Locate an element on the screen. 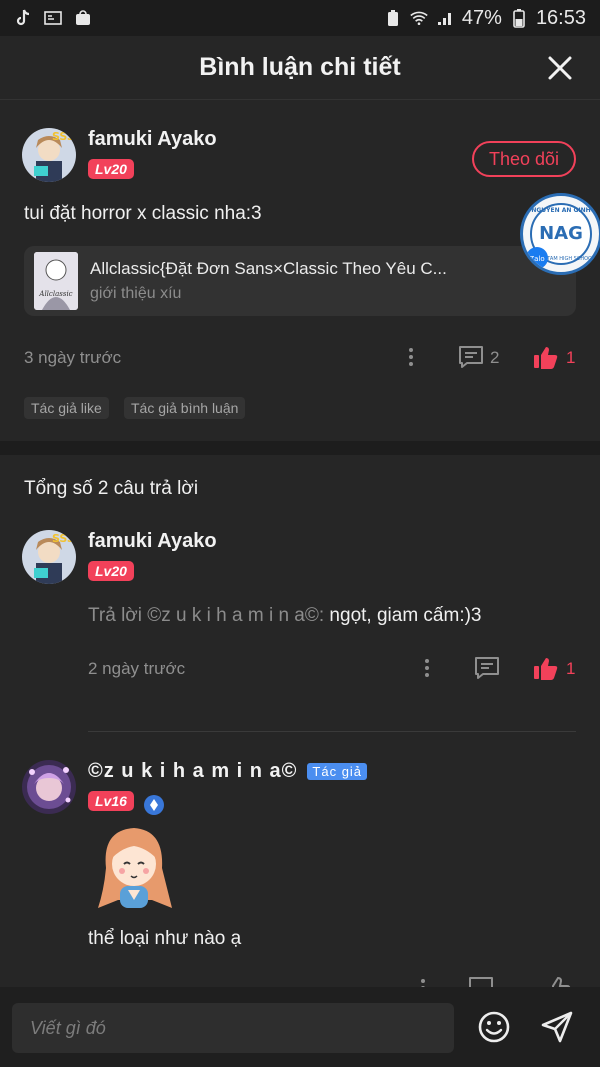  page-title: Bình luận chi tiết is located at coordinates (300, 67).